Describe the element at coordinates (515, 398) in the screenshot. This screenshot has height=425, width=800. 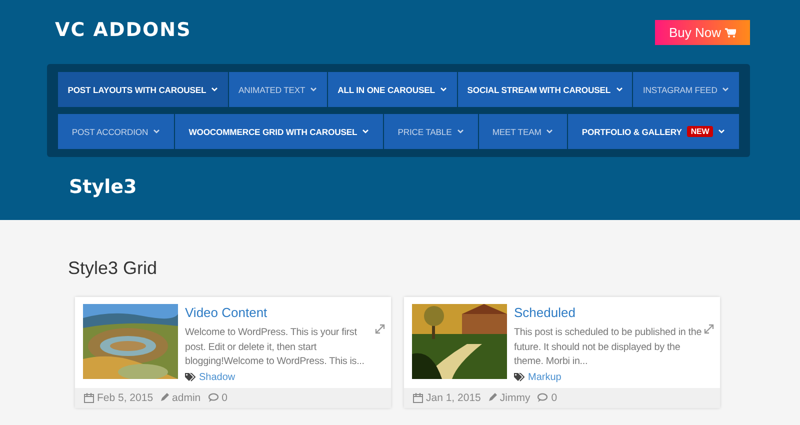
I see `post-author: Jimmy` at that location.